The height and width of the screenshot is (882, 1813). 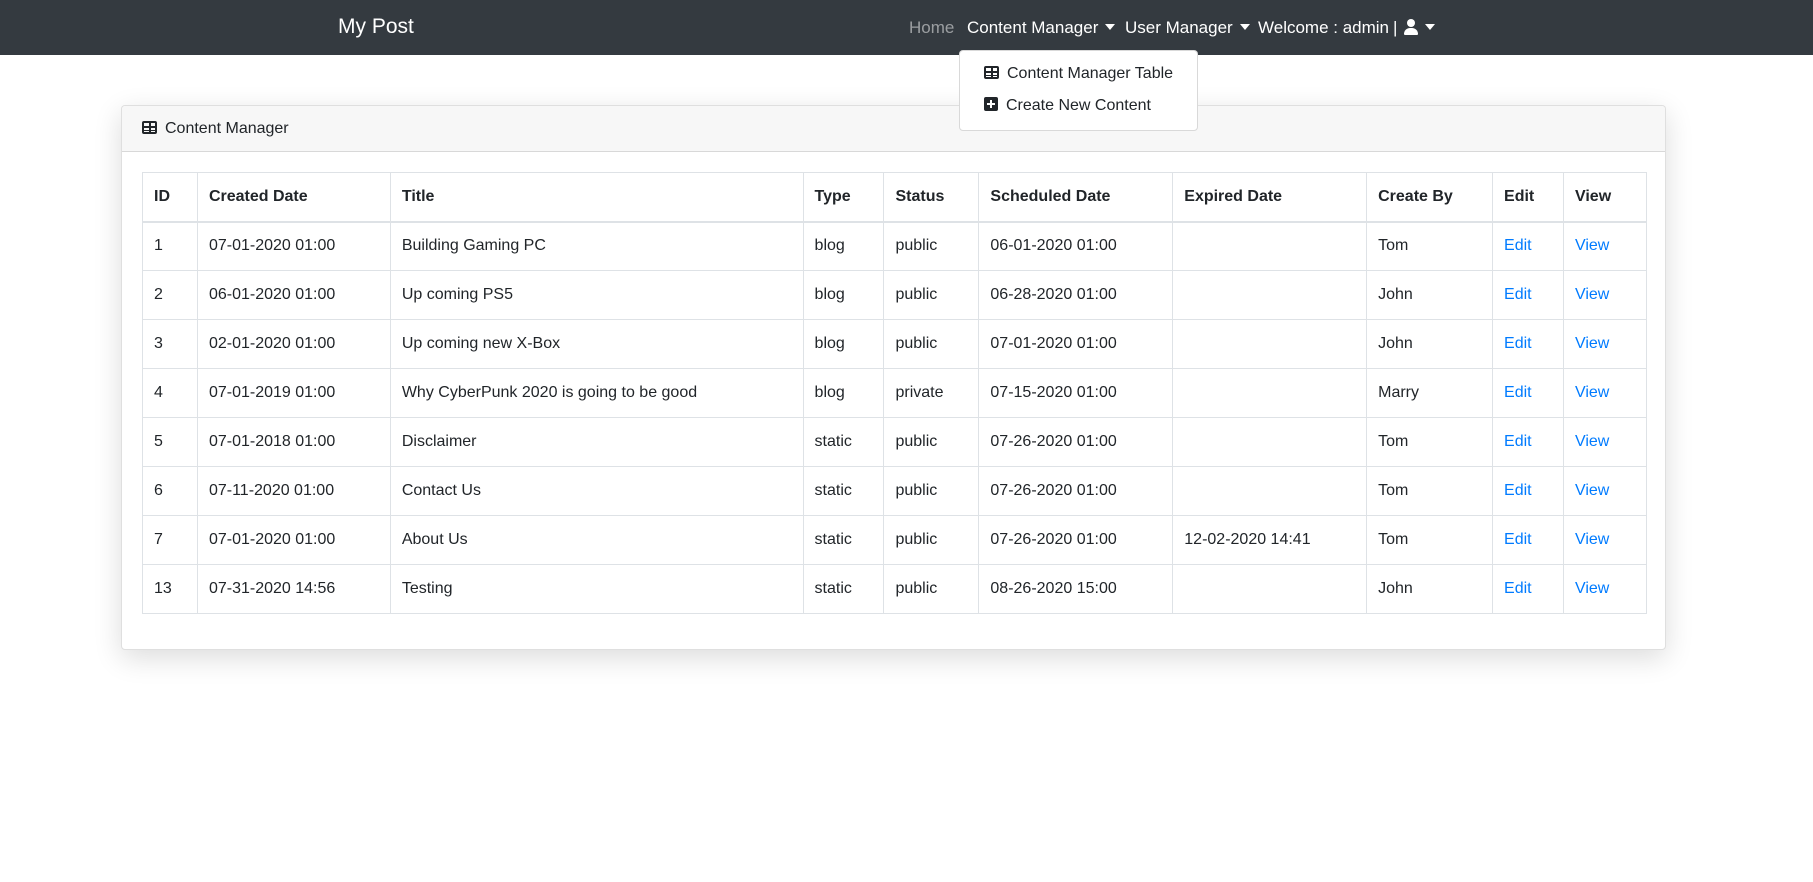 What do you see at coordinates (1076, 589) in the screenshot?
I see `cell-scheduled-date: 08-26-2020 15:00` at bounding box center [1076, 589].